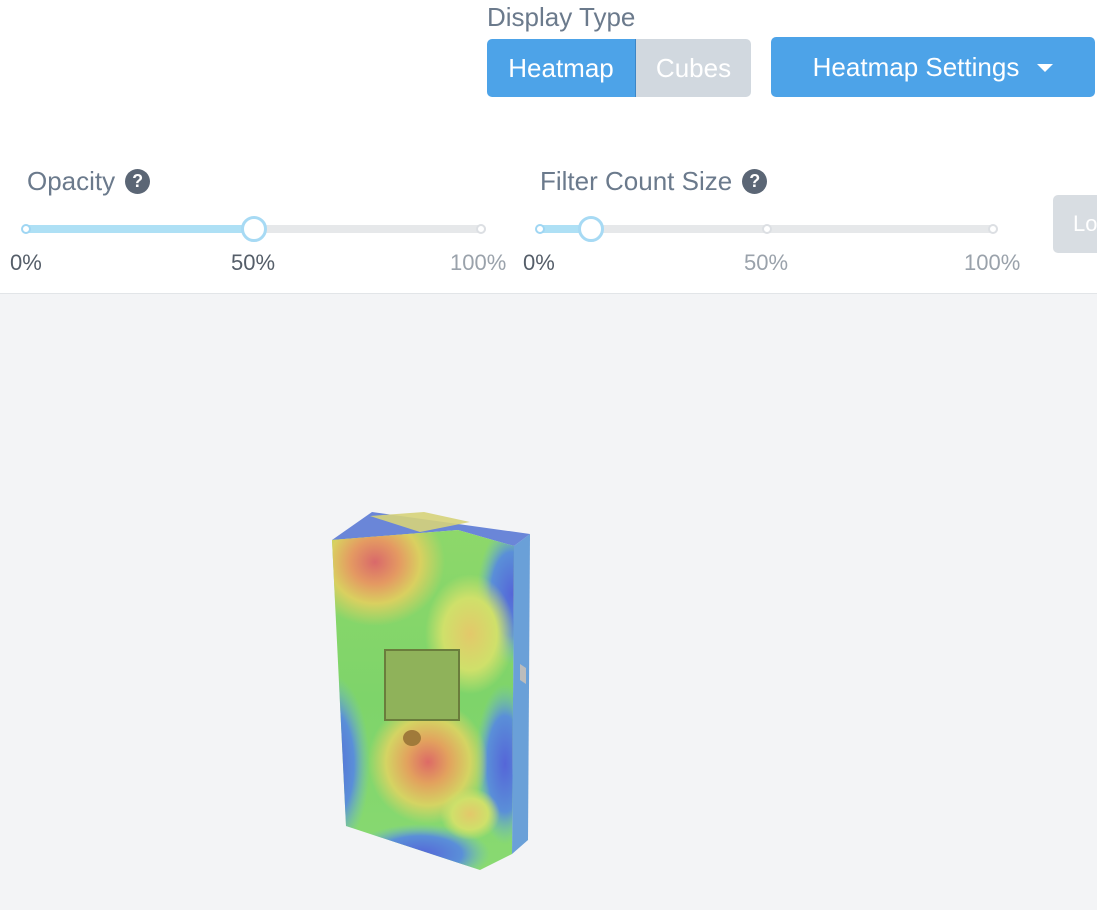  I want to click on cubes-option-button: Cubes, so click(693, 68).